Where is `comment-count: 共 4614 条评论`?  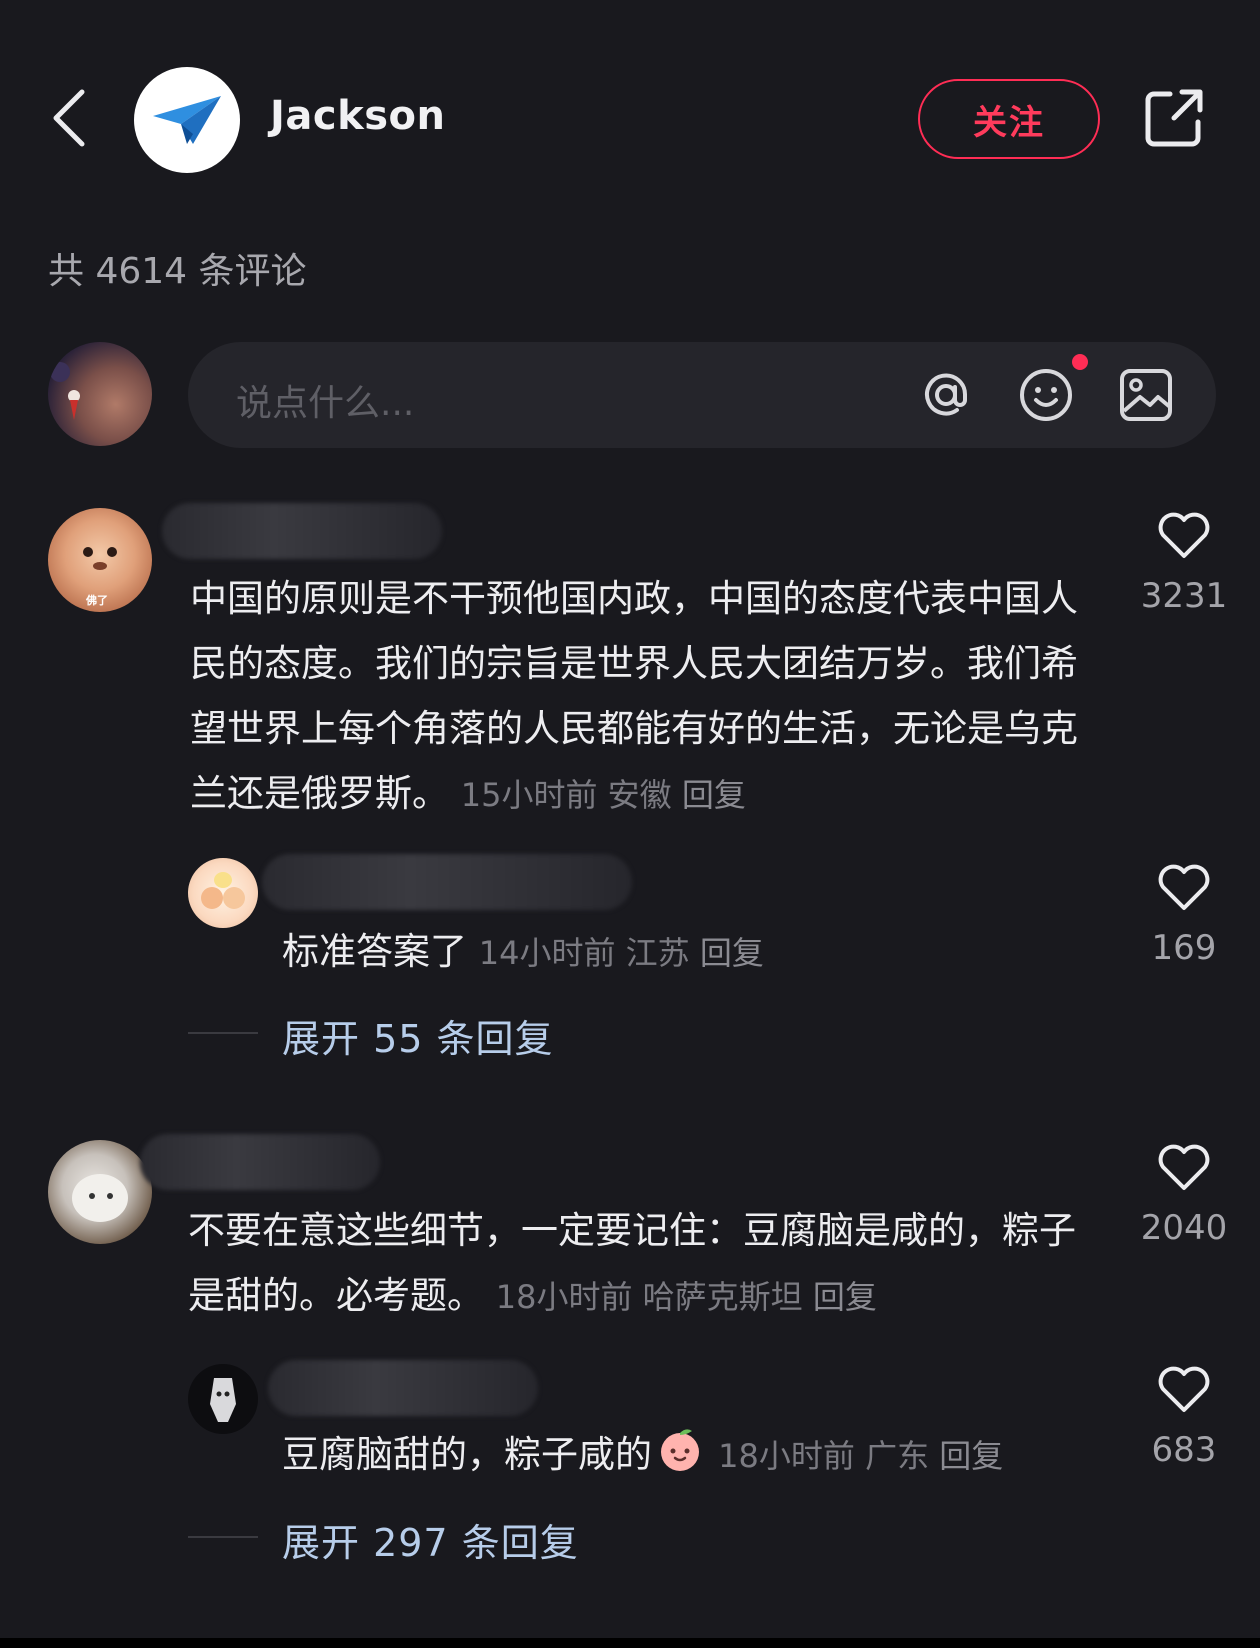
comment-count: 共 4614 条评论 is located at coordinates (177, 271).